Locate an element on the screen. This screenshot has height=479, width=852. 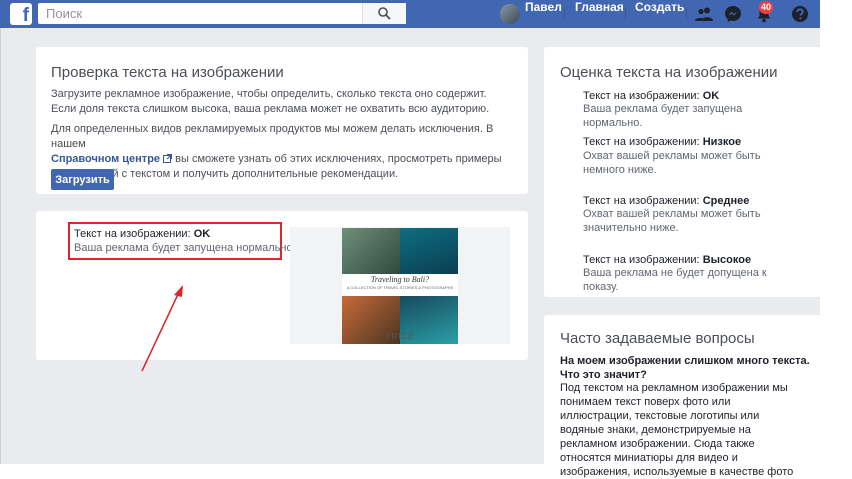
rating-item-description: Ваша реклама не будет допущена к показу. is located at coordinates (675, 280).